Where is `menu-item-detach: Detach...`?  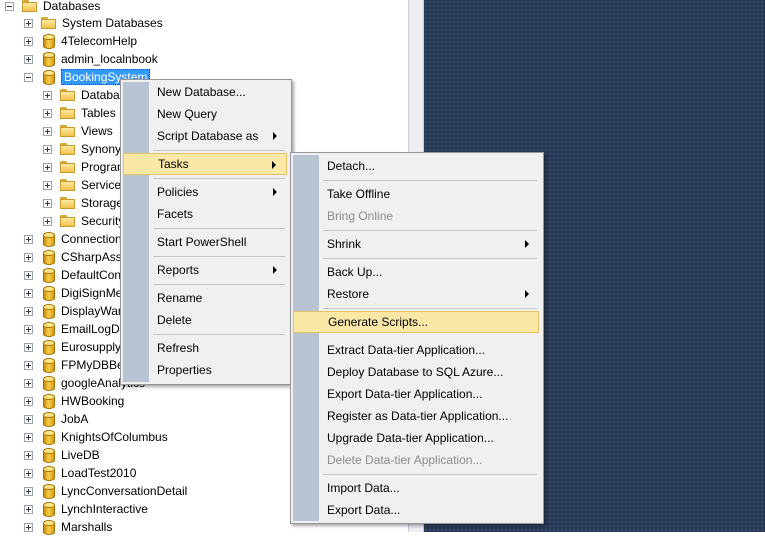
menu-item-detach: Detach... is located at coordinates (416, 166).